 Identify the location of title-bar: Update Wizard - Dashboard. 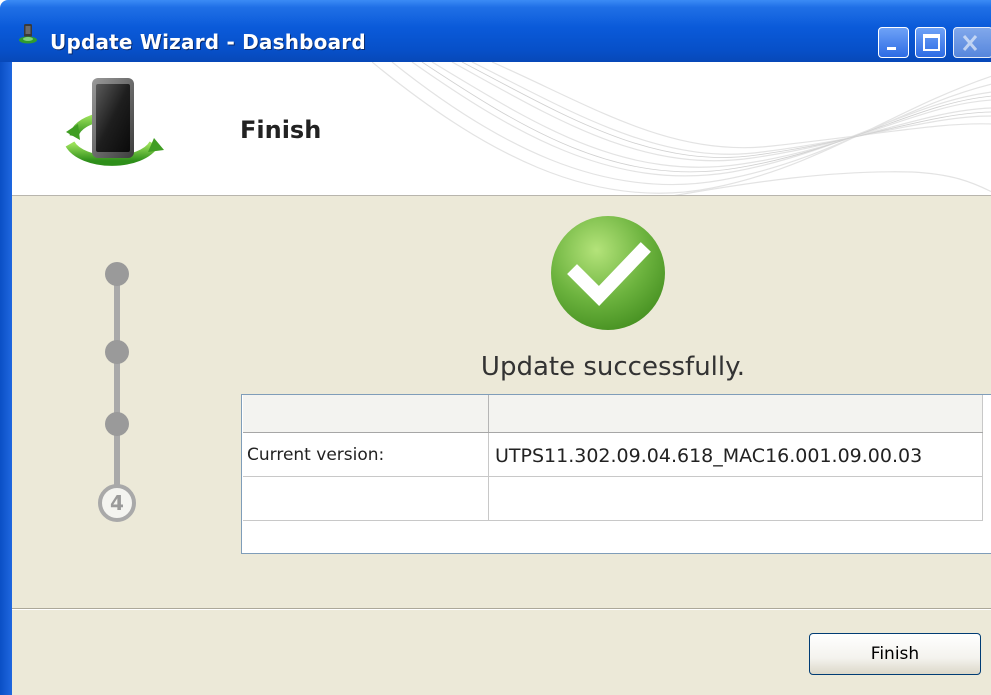
(495, 31).